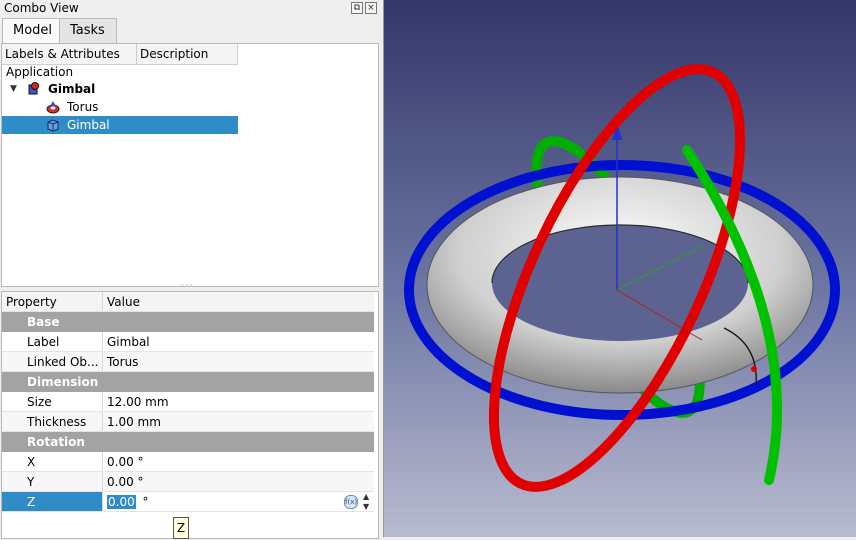 The width and height of the screenshot is (856, 540). Describe the element at coordinates (239, 422) in the screenshot. I see `prop-value: 1.00 mm` at that location.